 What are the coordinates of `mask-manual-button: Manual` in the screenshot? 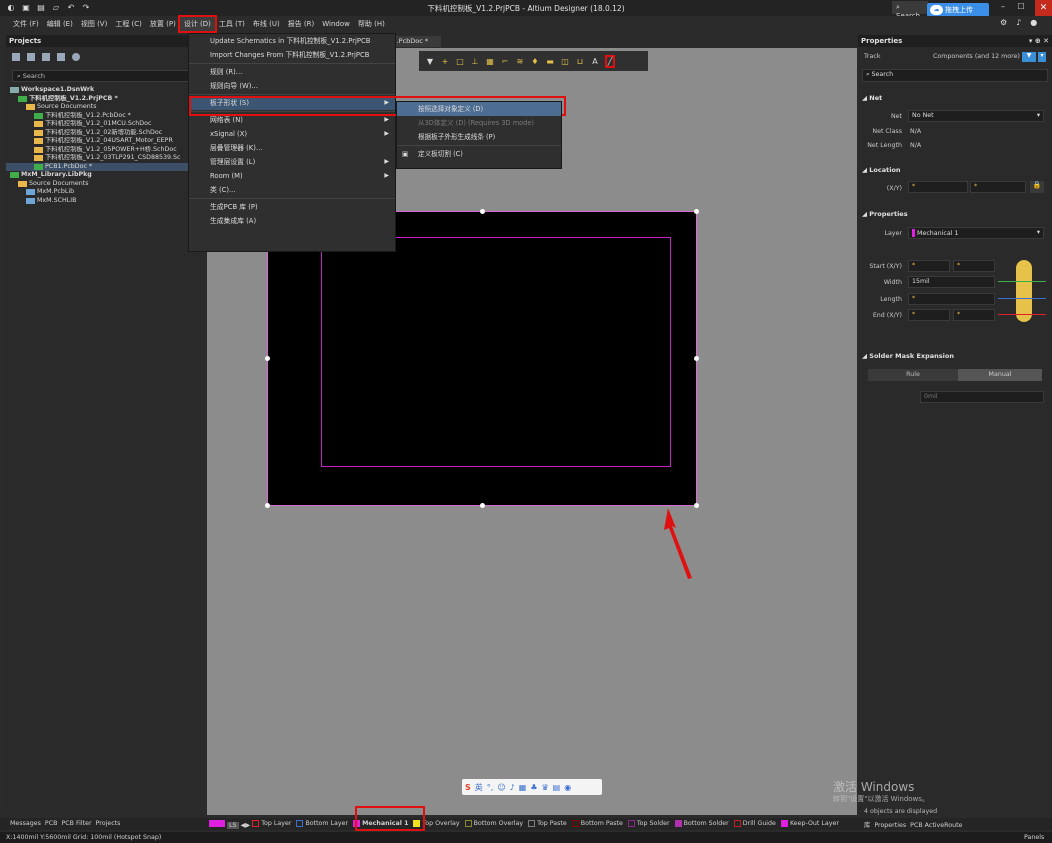 It's located at (1000, 375).